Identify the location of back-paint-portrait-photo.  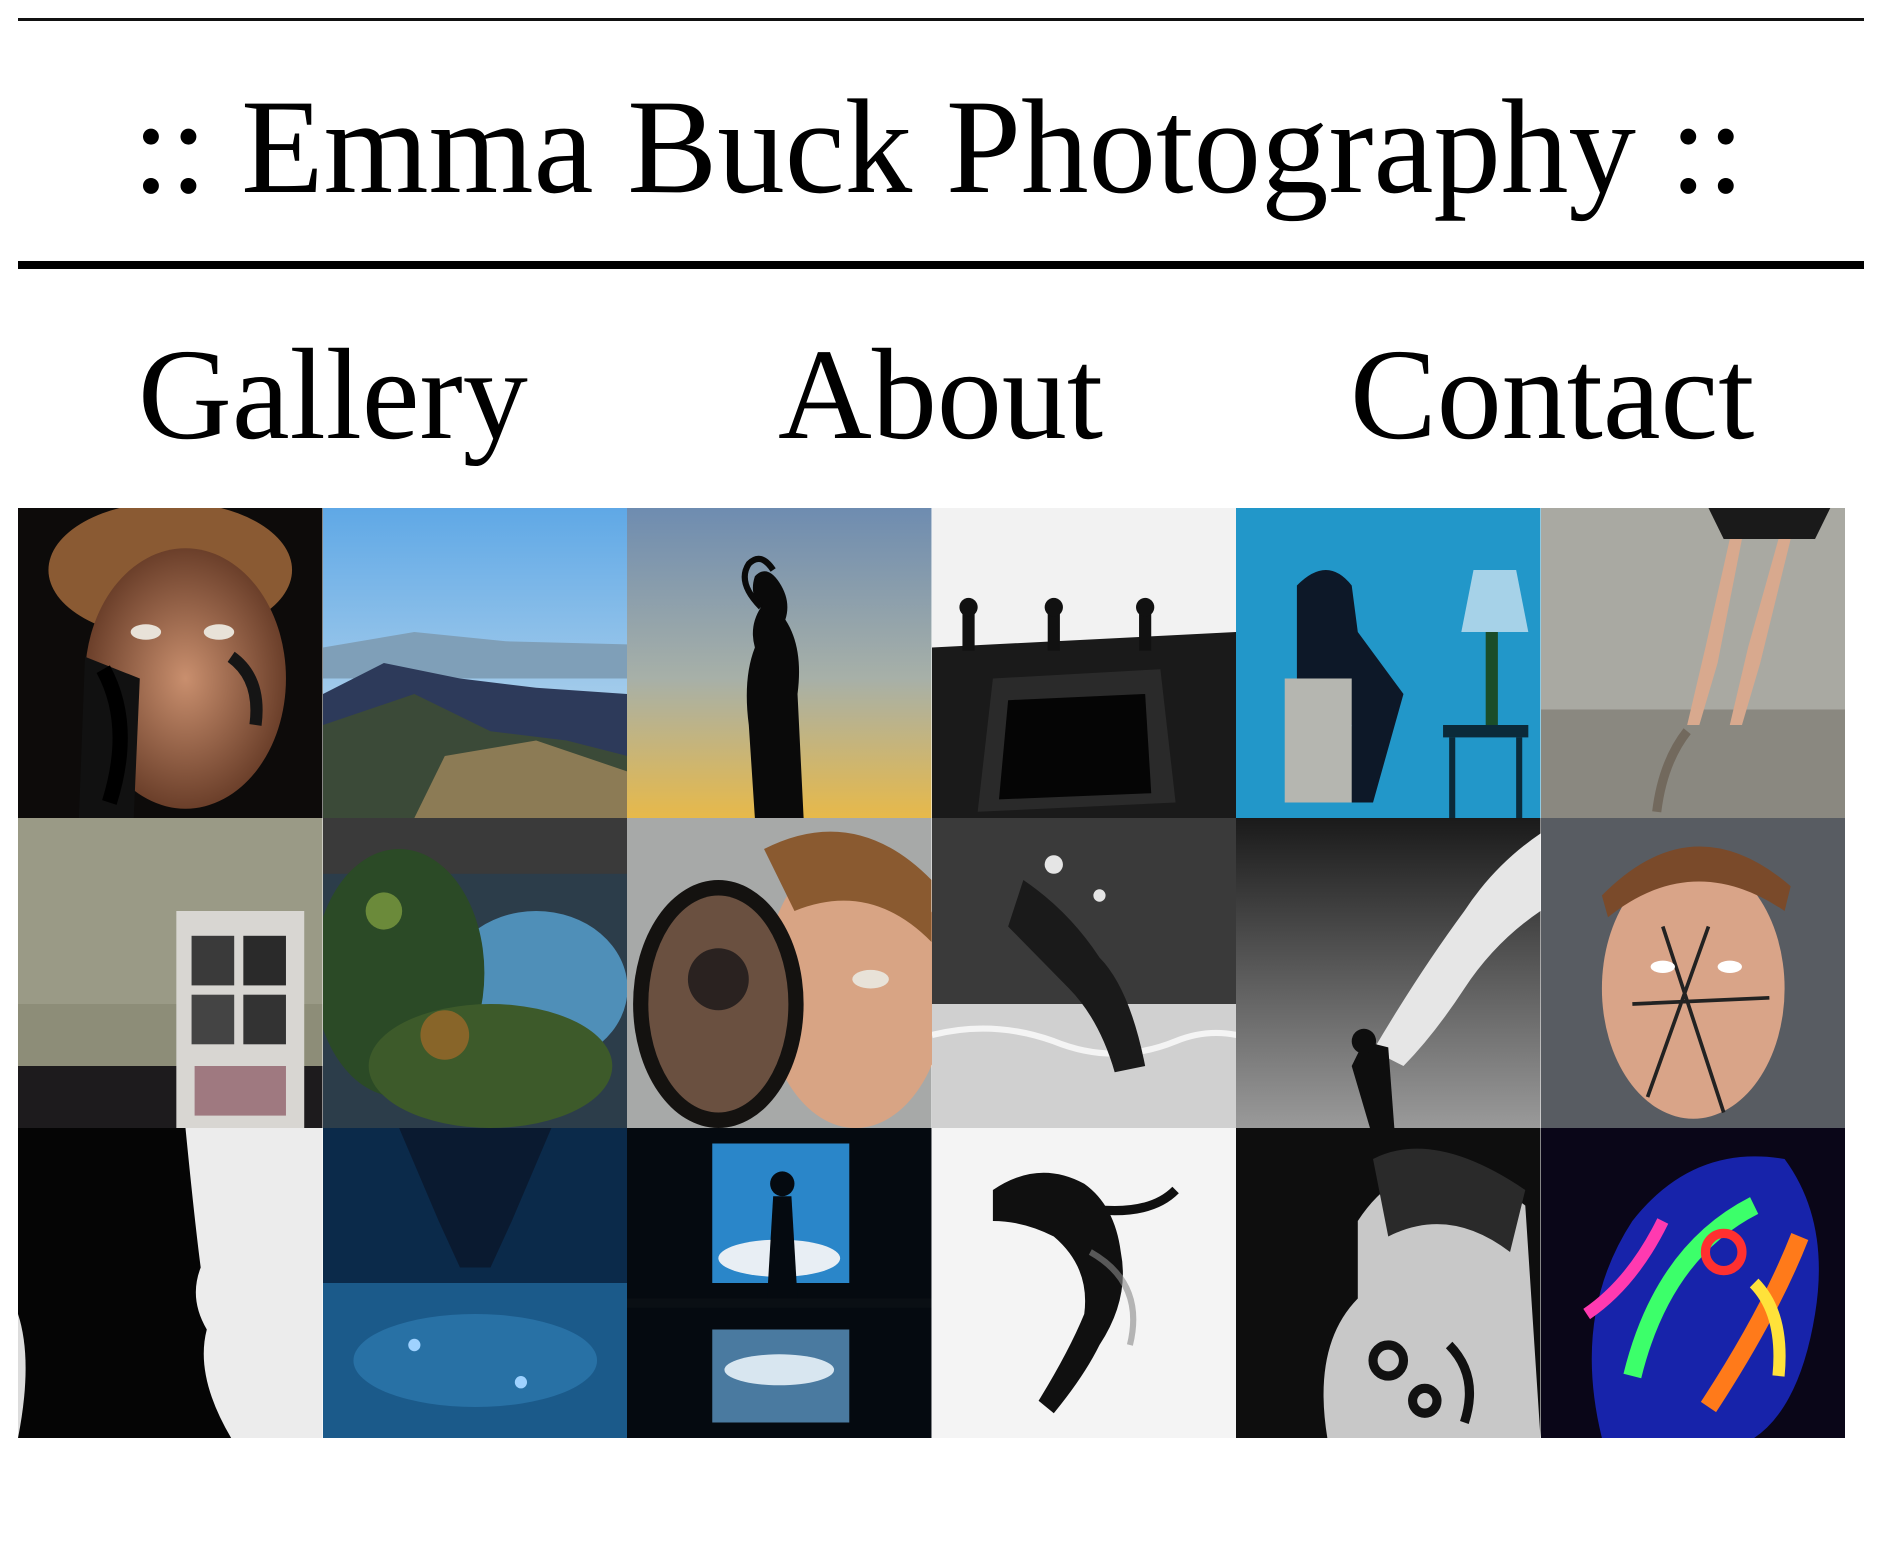
(1388, 1283).